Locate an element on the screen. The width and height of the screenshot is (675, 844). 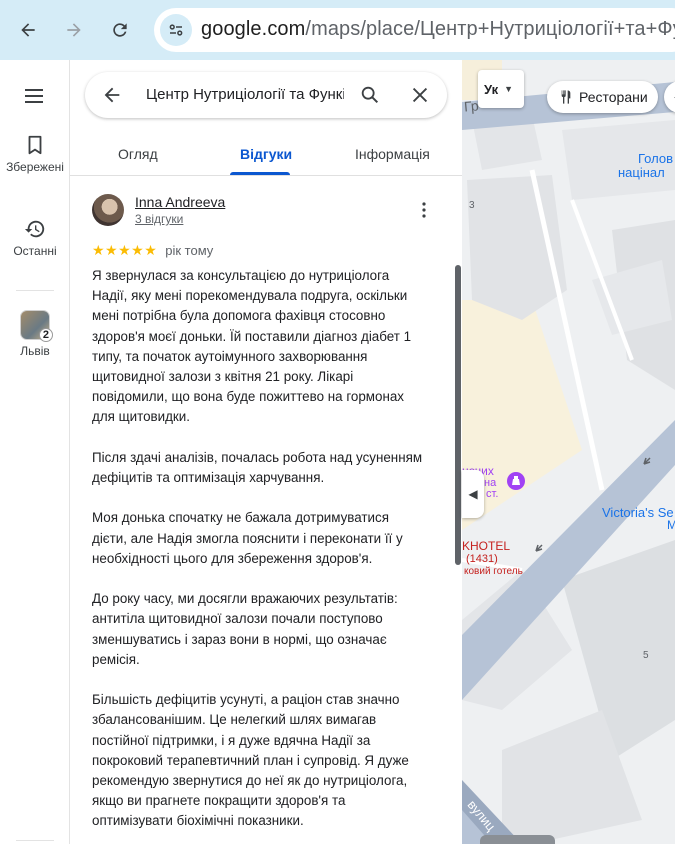
rail-item-label: Останні is located at coordinates (35, 251).